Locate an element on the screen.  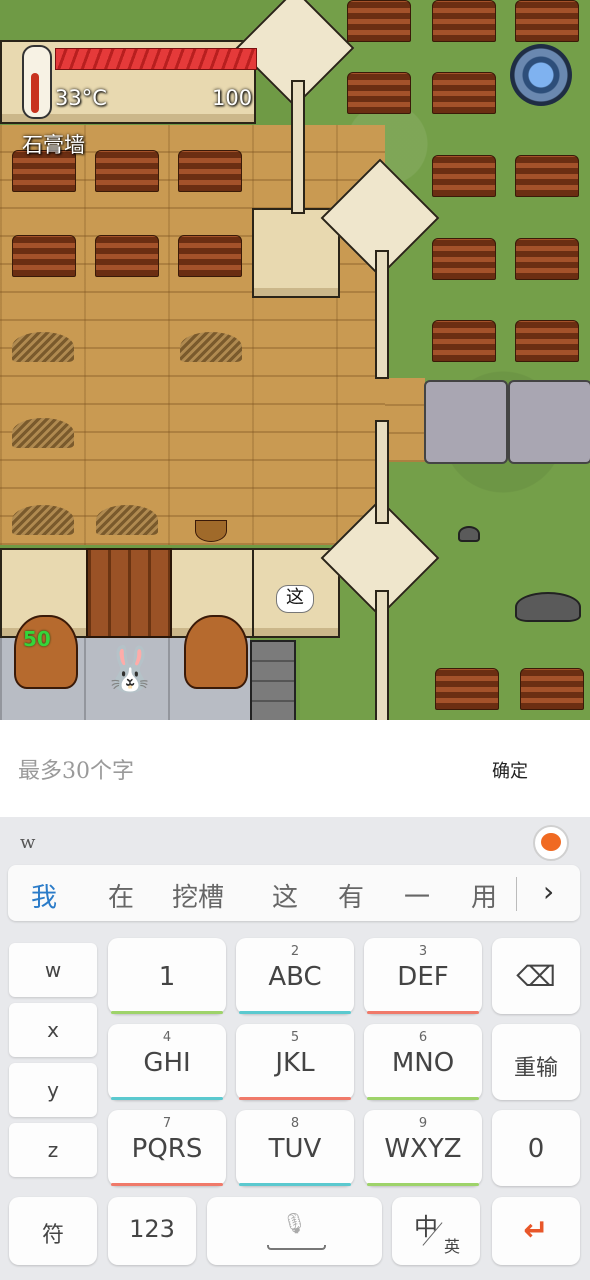
chat-input-bar: 最多30个字 确定 is located at coordinates (295, 768).